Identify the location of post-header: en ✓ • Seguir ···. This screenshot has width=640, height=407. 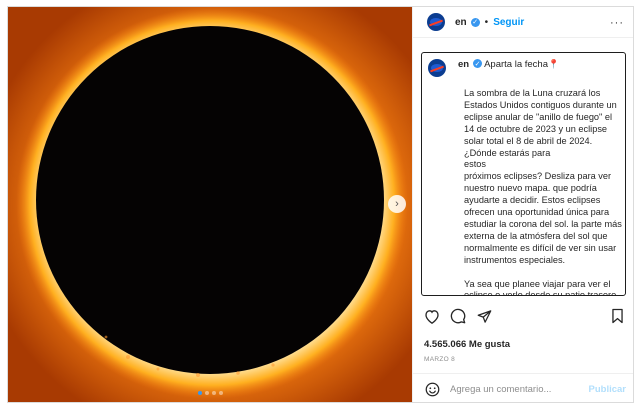
(523, 22).